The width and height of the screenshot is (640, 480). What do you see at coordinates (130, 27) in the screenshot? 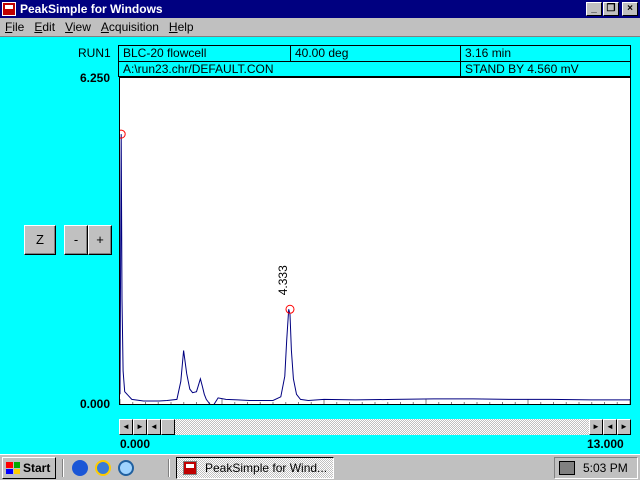
I see `menu-acquisition: Acquisition` at bounding box center [130, 27].